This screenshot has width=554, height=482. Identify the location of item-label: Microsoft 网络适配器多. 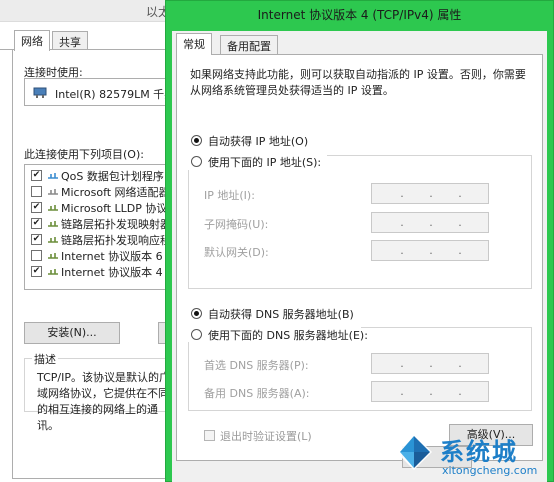
(121, 192).